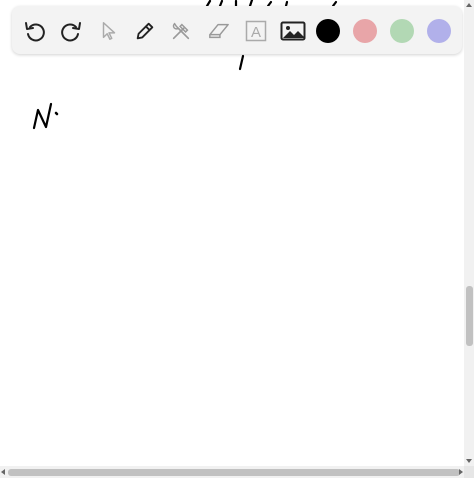 The height and width of the screenshot is (478, 474). I want to click on text-box-icon: A, so click(256, 31).